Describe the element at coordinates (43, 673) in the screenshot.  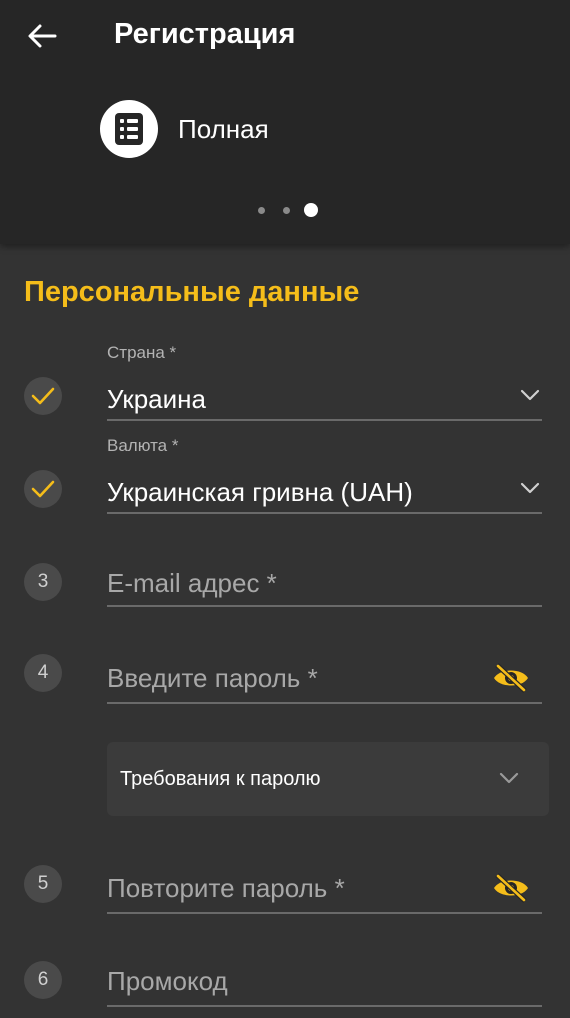
I see `password-step-number: 4` at that location.